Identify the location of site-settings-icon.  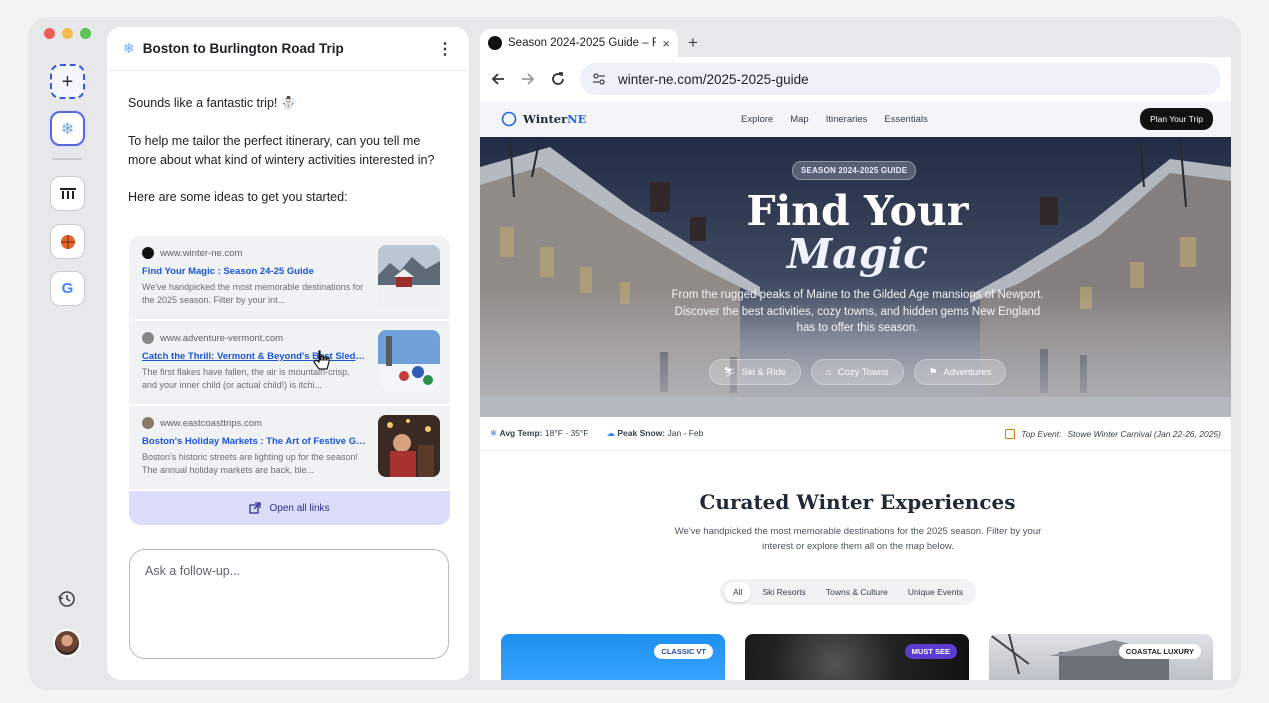
(599, 79).